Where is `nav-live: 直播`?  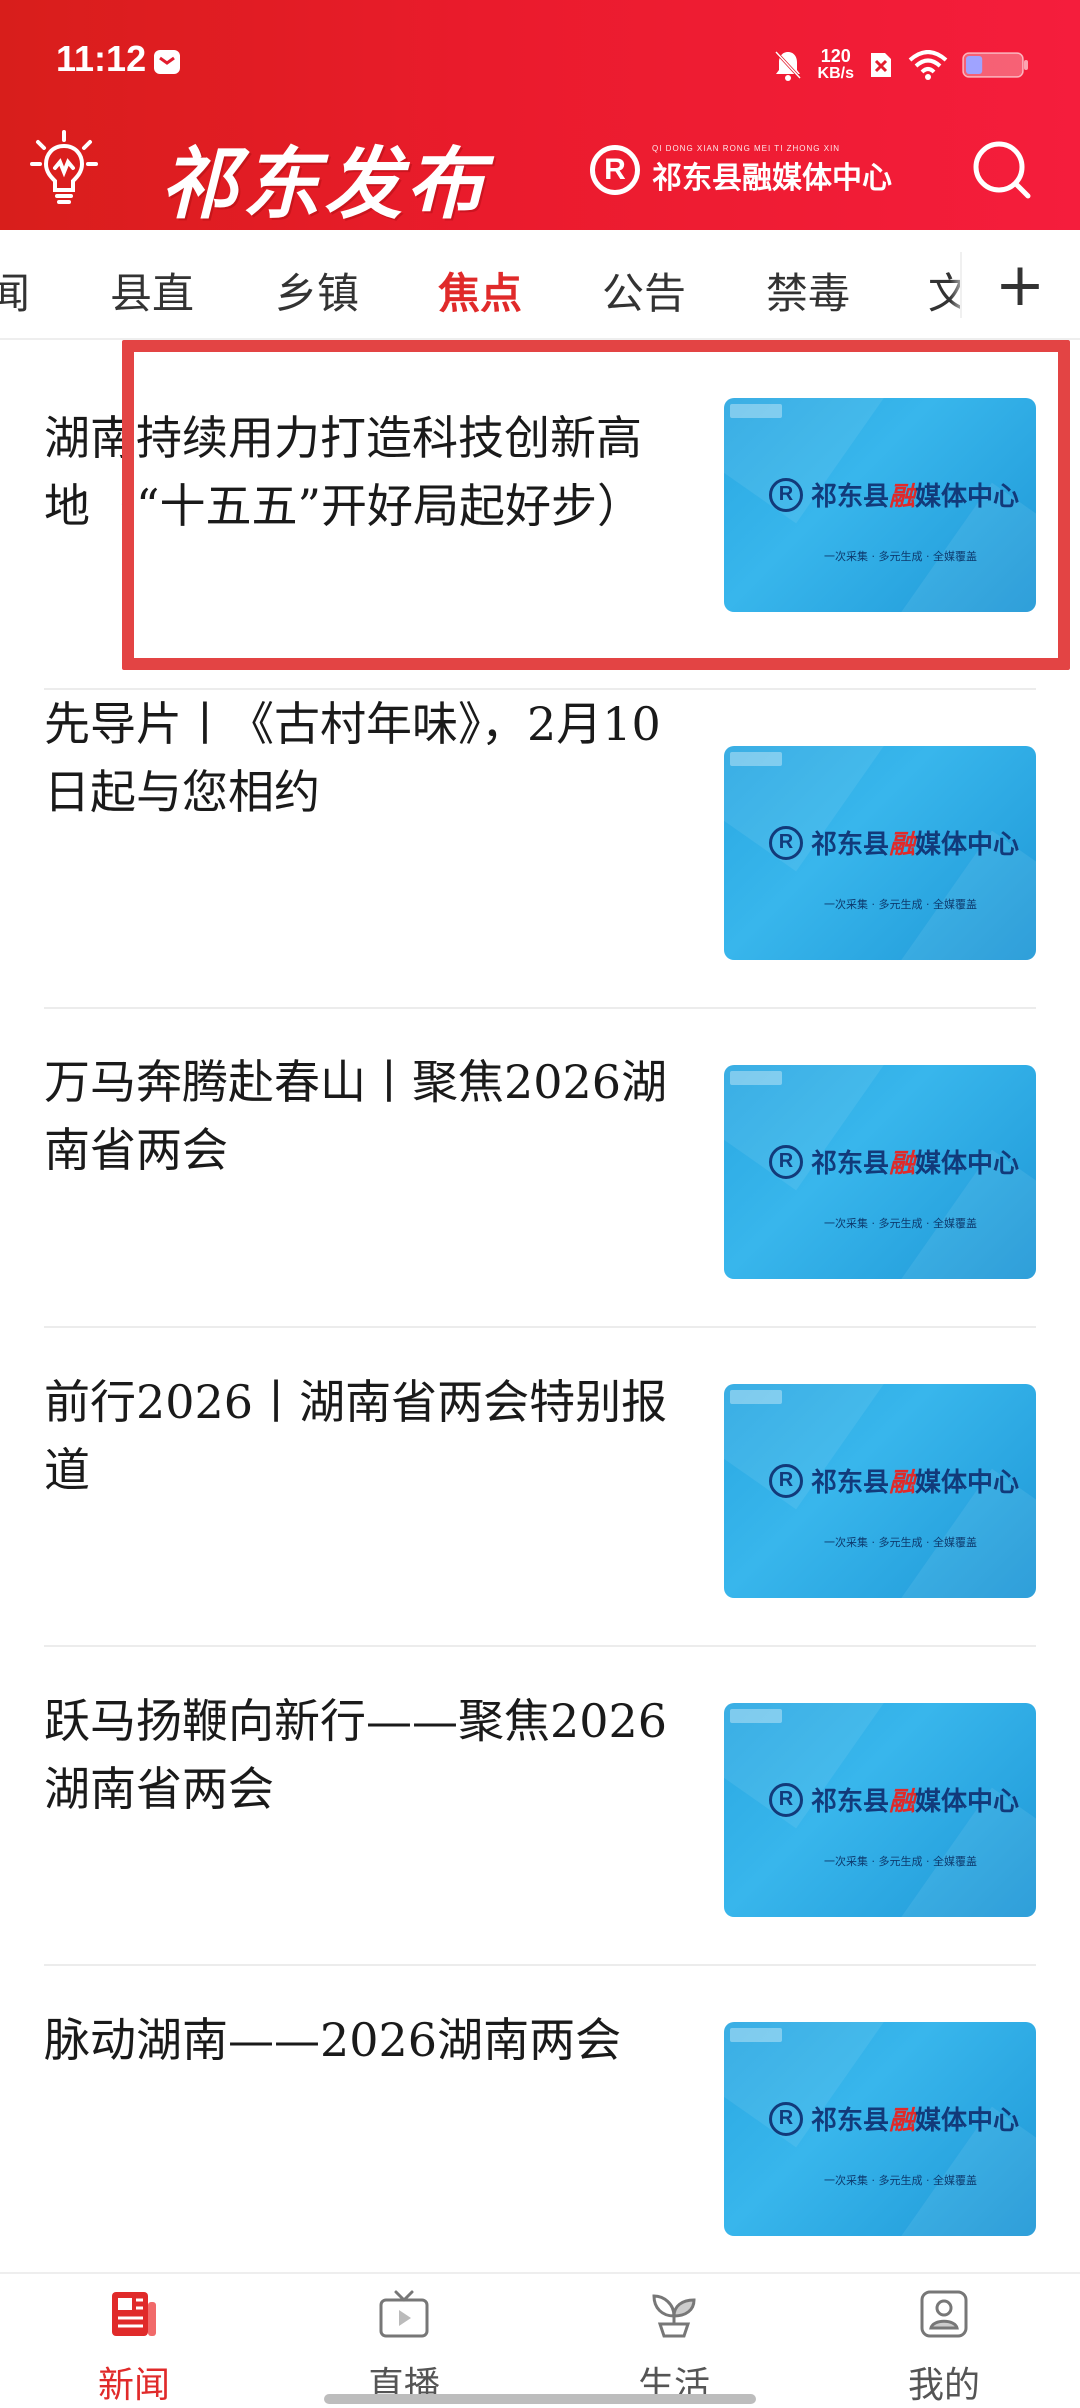
nav-live: 直播 is located at coordinates (404, 2348).